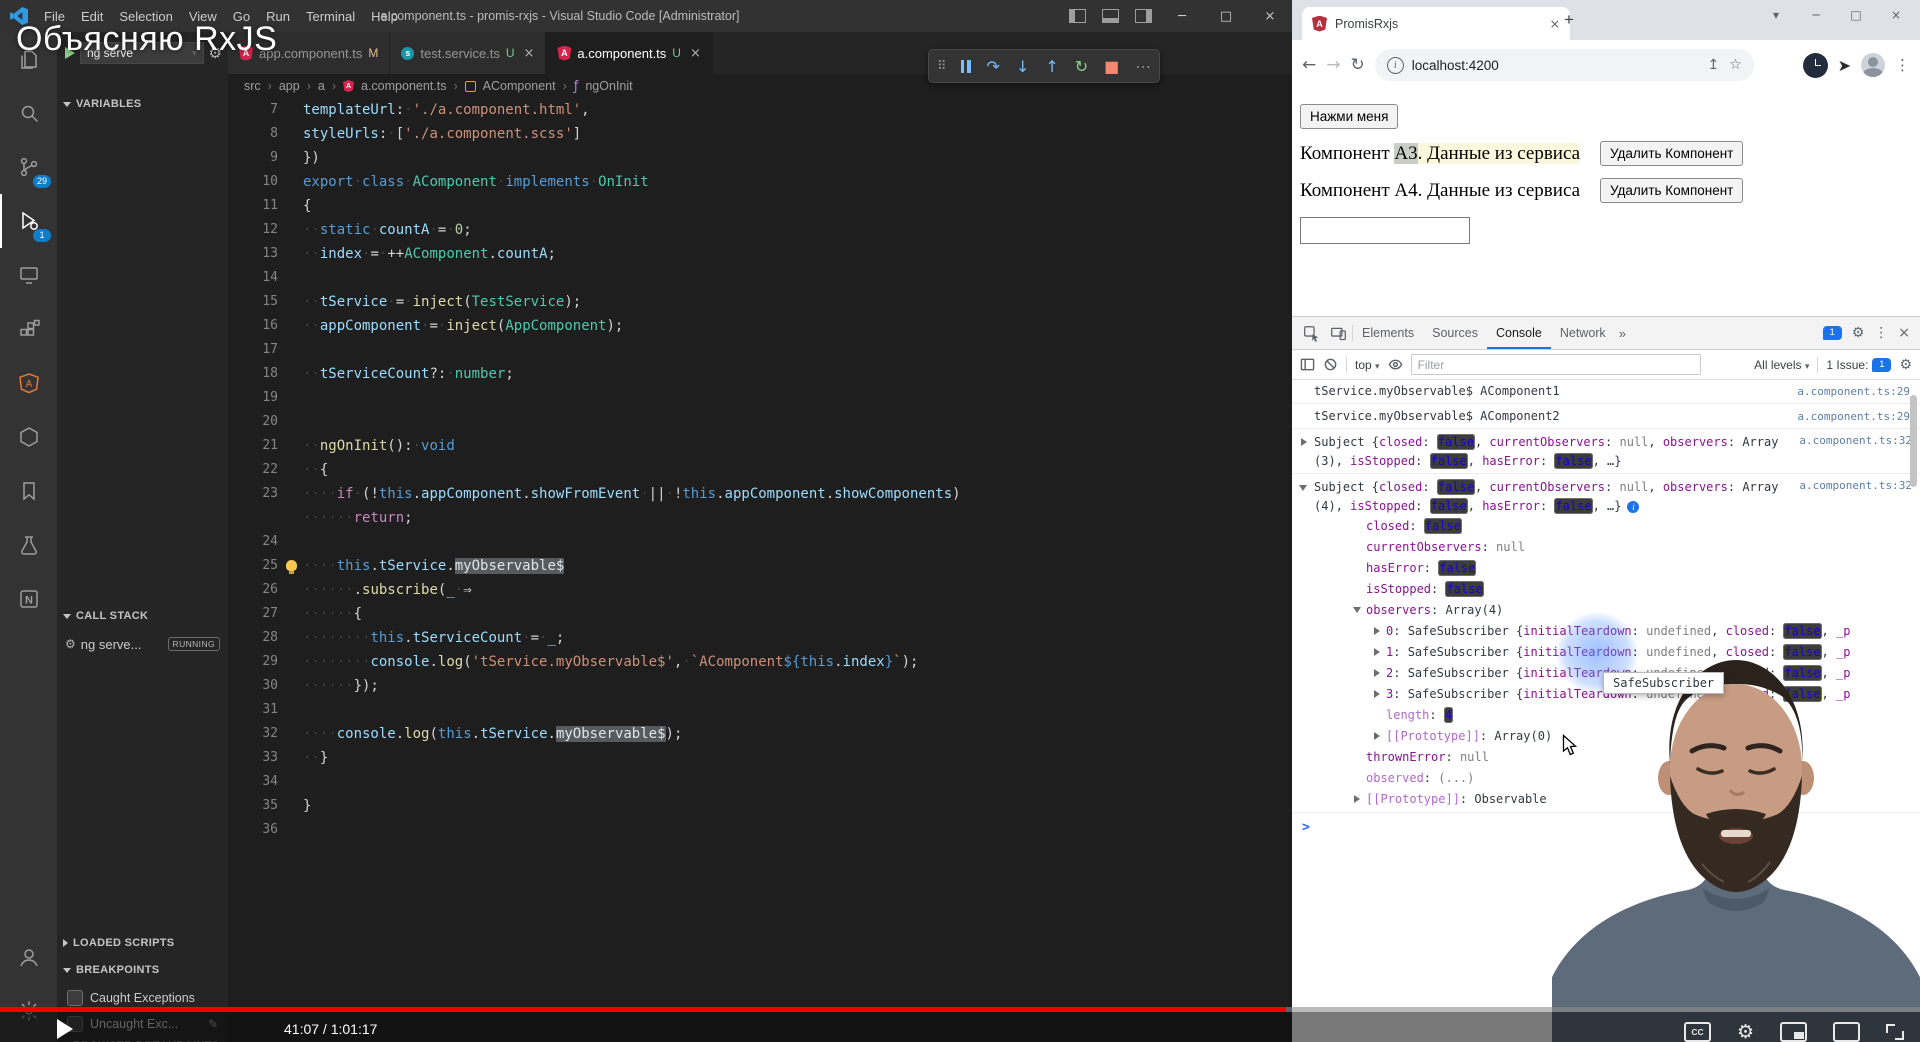 The image size is (1920, 1042). What do you see at coordinates (993, 66) in the screenshot?
I see `step-over-icon: ↷` at bounding box center [993, 66].